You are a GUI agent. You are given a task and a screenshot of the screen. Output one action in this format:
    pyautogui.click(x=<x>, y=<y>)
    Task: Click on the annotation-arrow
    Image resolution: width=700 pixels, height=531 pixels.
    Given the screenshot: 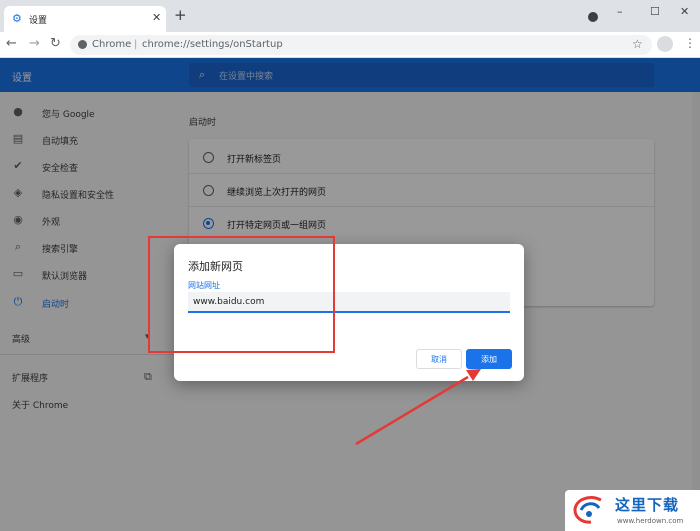 What is the action you would take?
    pyautogui.click(x=418, y=407)
    